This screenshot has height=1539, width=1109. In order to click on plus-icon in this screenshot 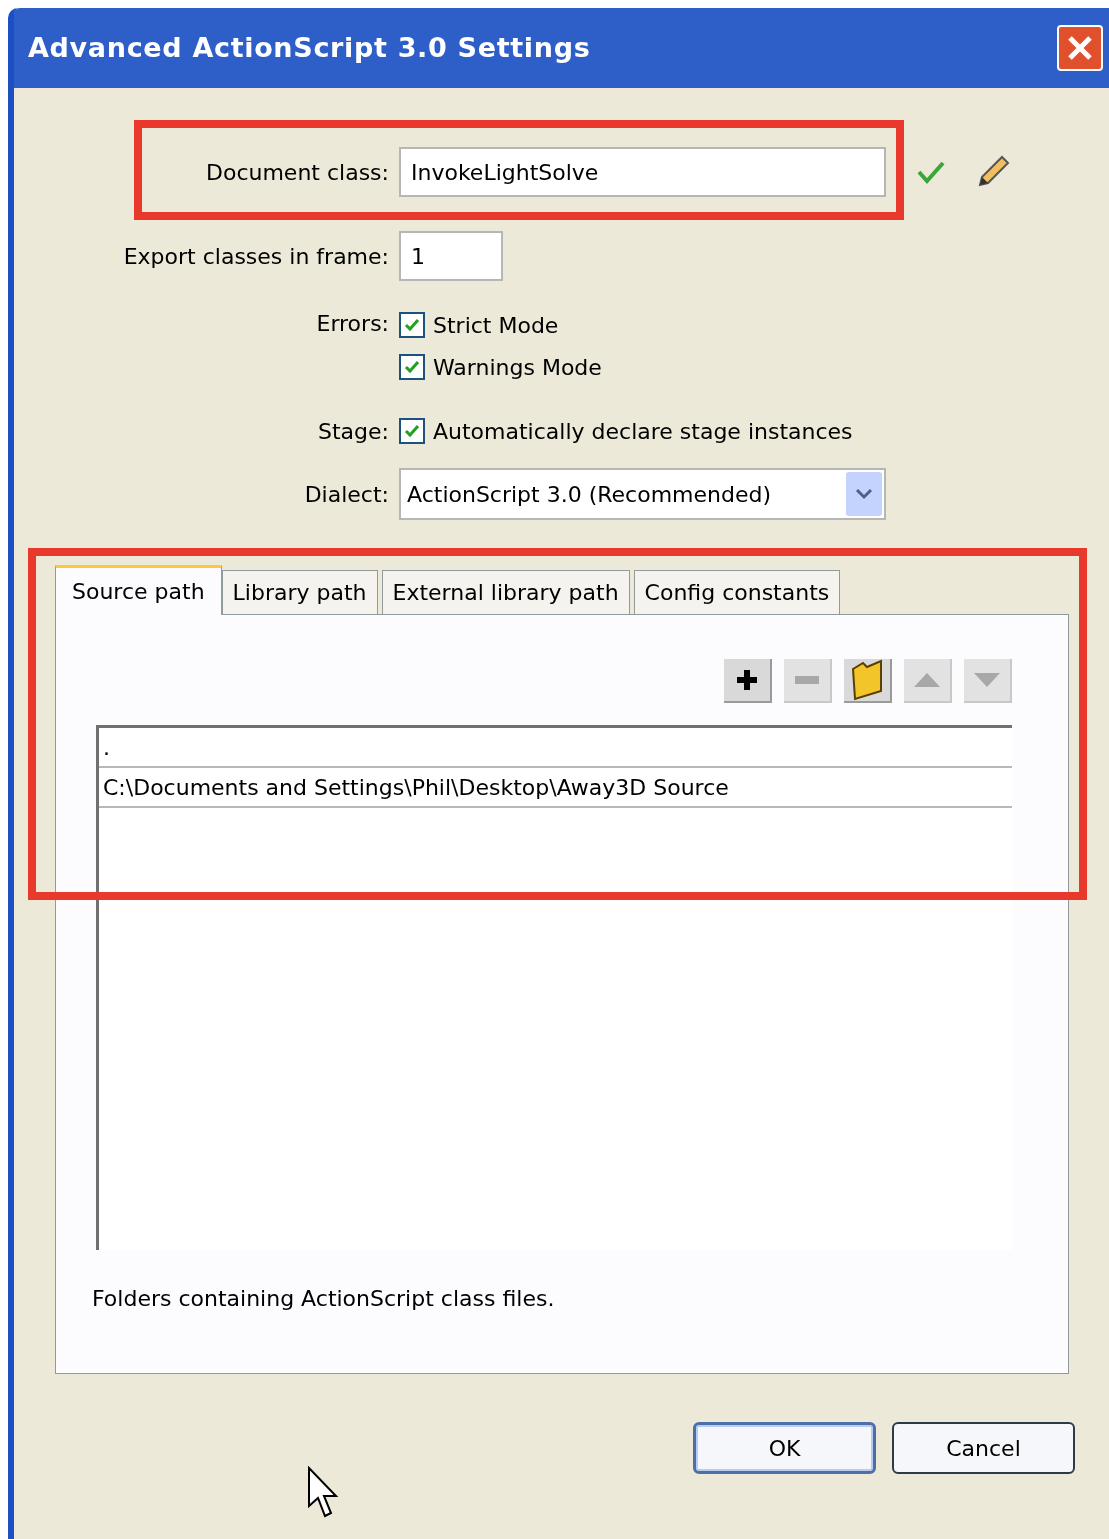, I will do `click(747, 680)`.